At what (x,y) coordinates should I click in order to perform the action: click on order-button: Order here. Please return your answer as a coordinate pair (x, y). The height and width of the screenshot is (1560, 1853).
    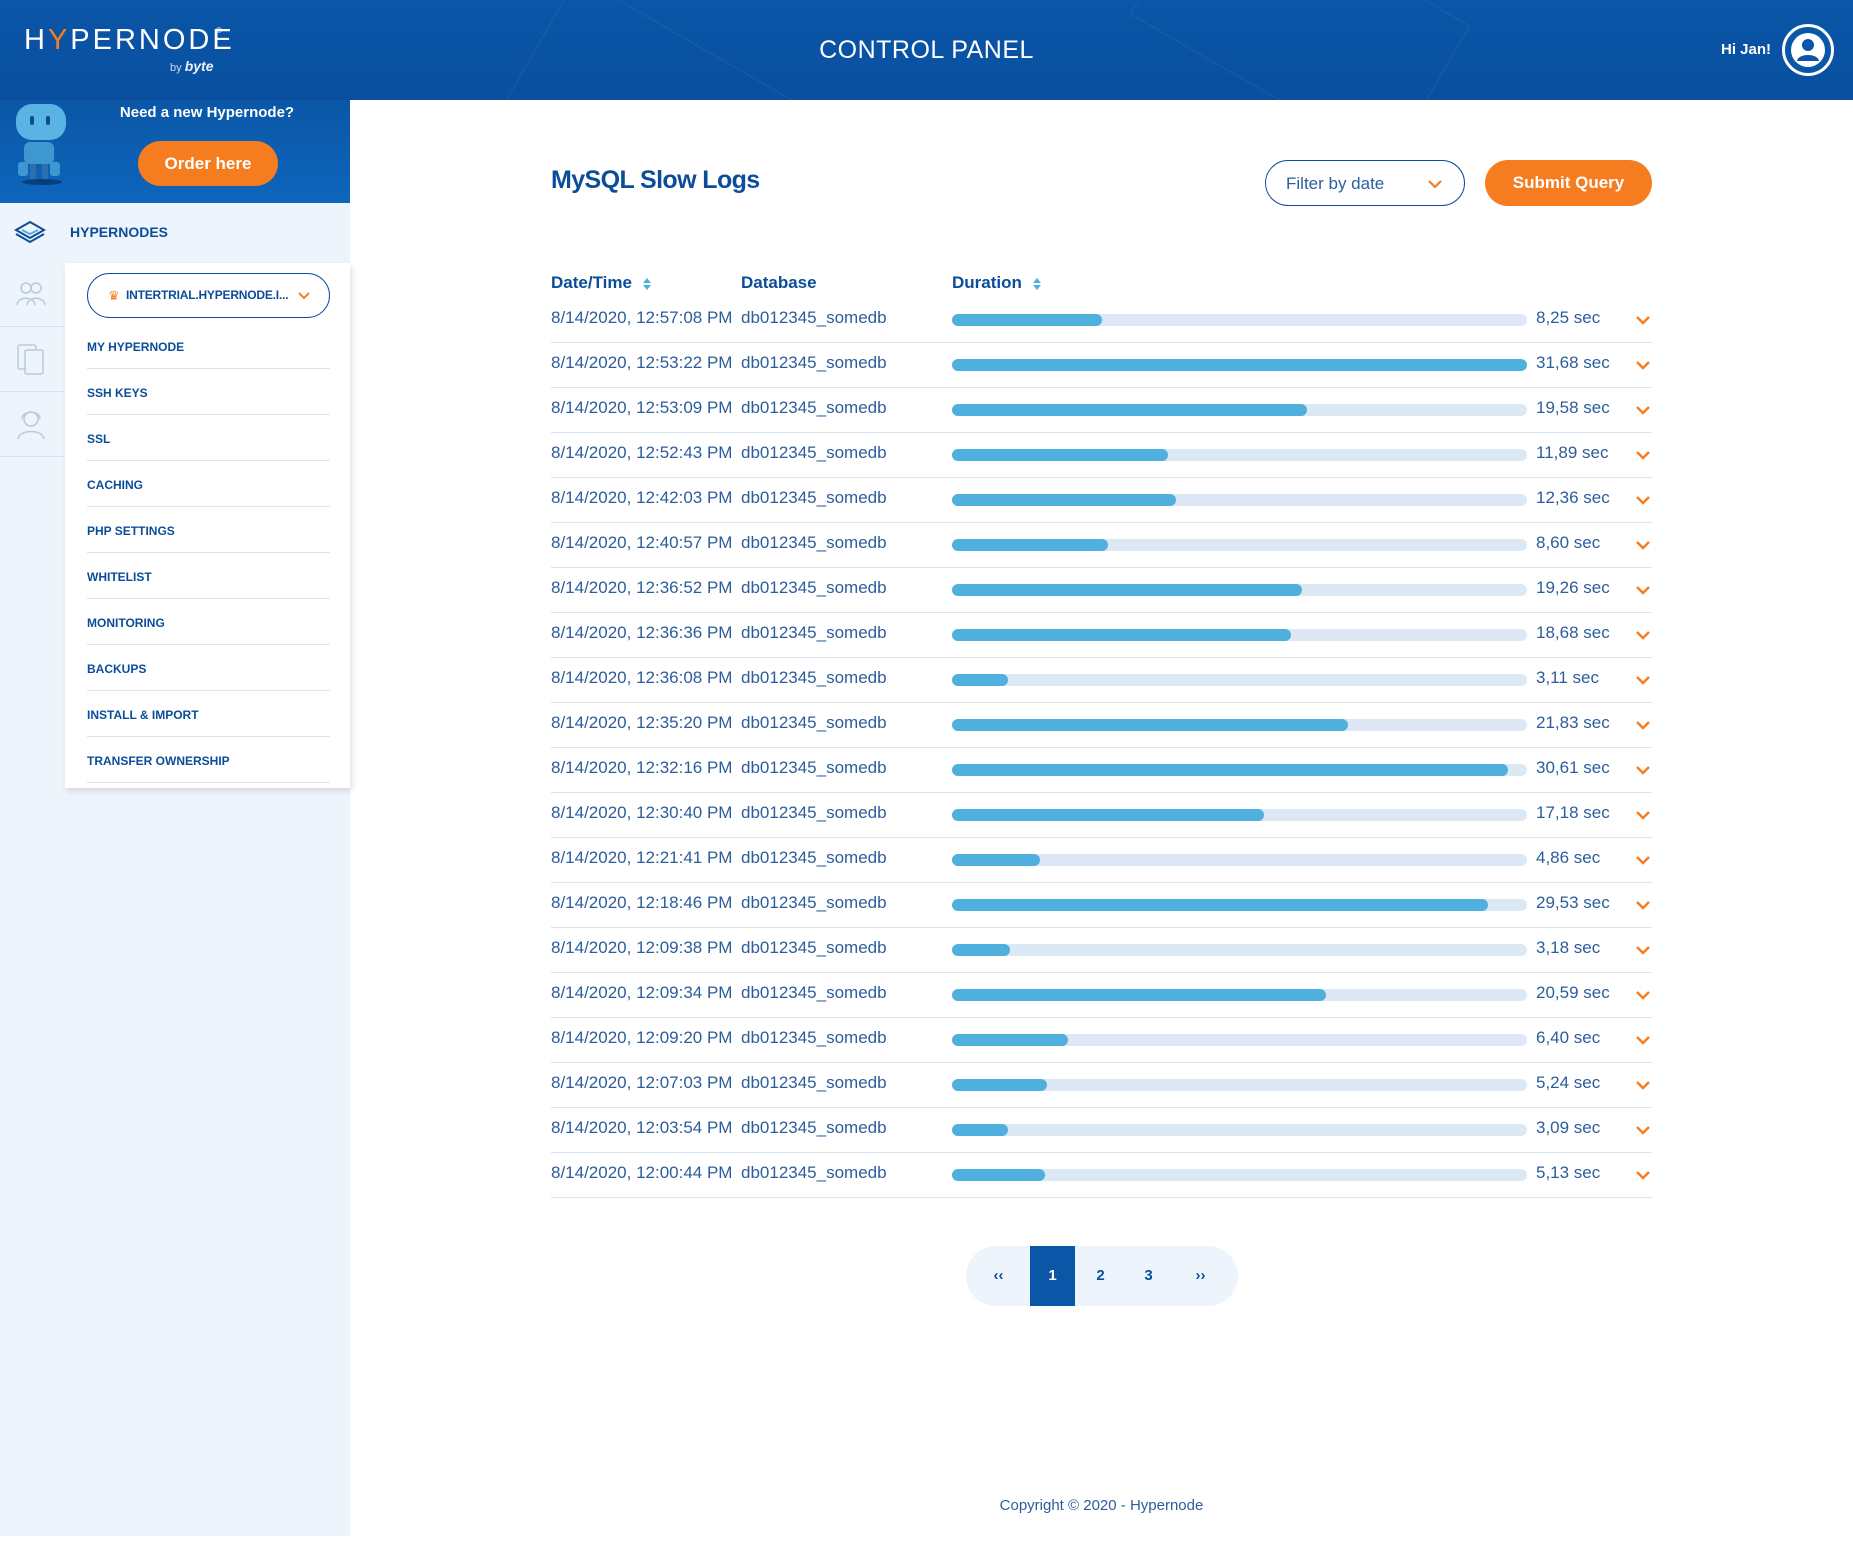
    Looking at the image, I should click on (208, 163).